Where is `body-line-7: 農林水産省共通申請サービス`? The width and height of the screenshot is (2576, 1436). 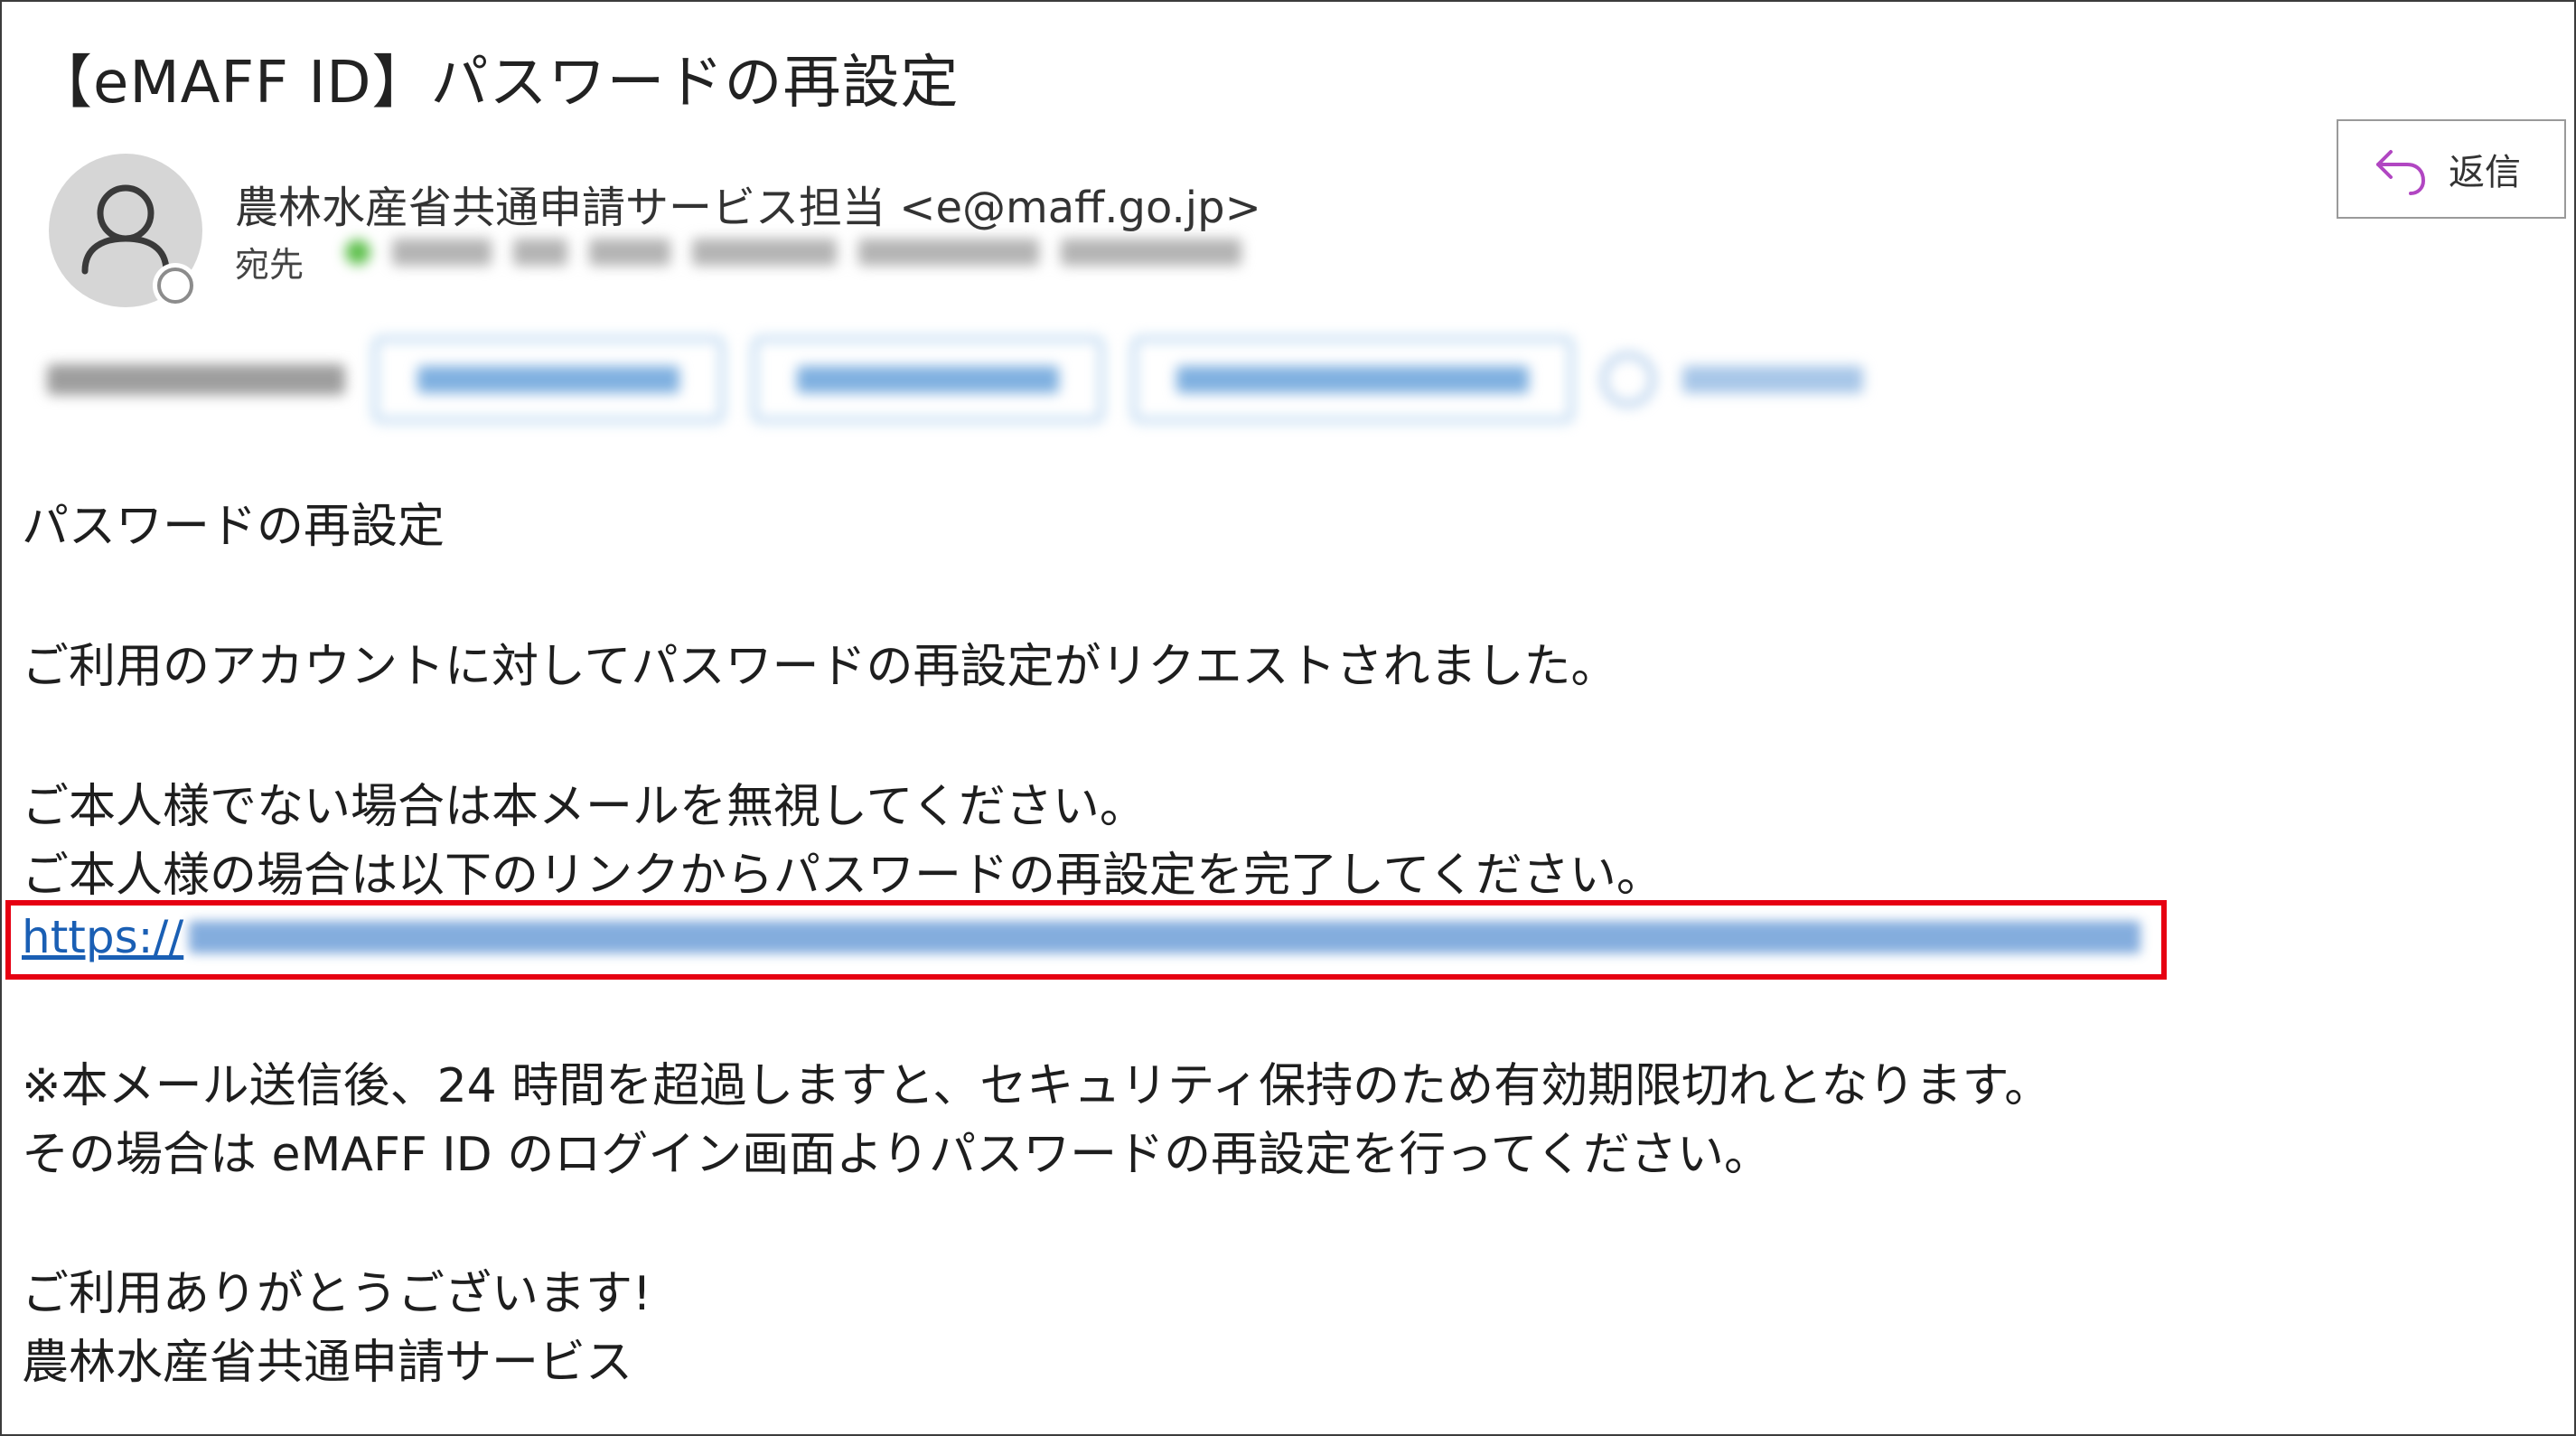
body-line-7: 農林水産省共通申請サービス is located at coordinates (327, 1363).